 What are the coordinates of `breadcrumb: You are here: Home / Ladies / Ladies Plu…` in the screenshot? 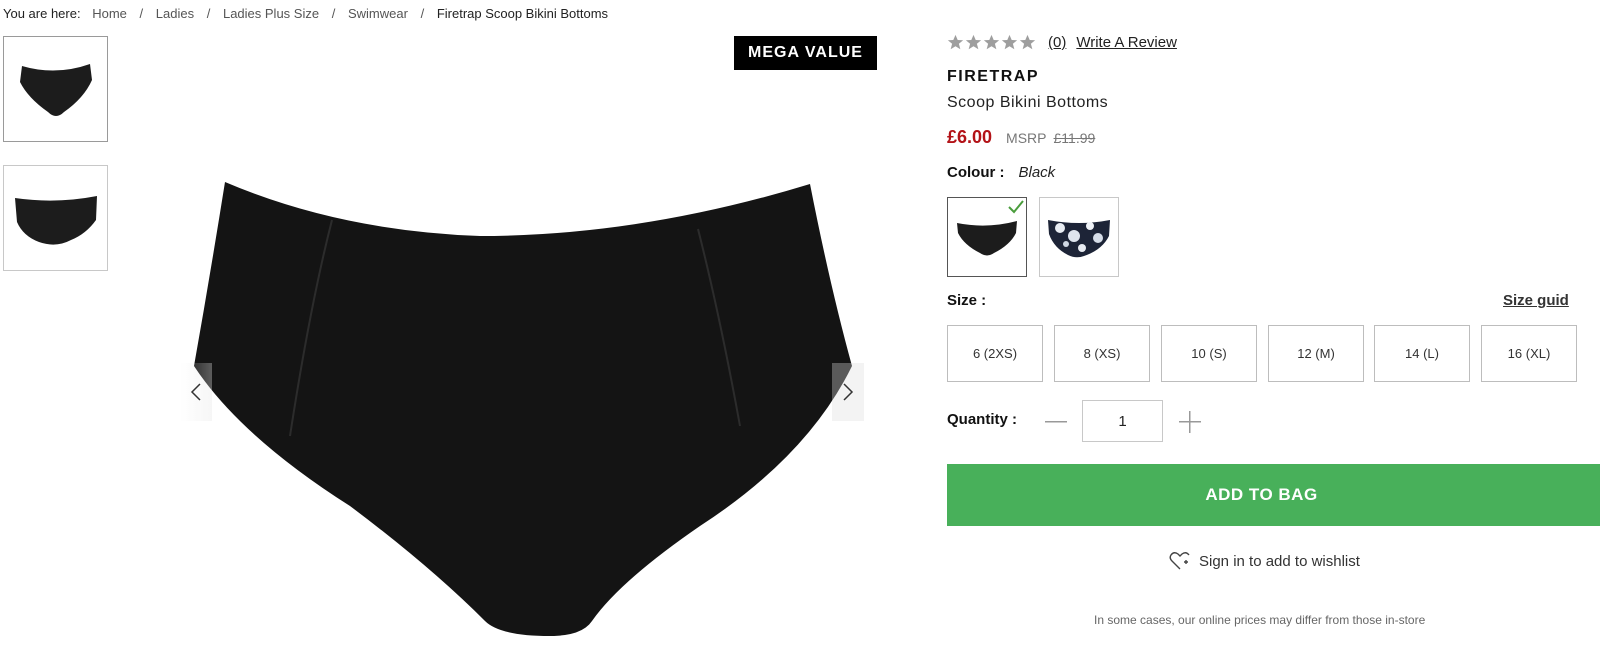 It's located at (305, 13).